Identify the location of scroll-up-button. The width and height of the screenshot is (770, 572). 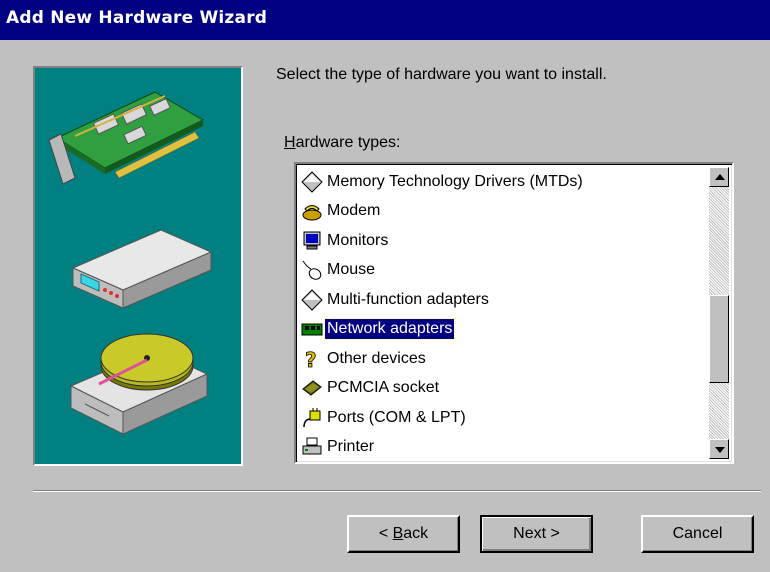
(719, 177).